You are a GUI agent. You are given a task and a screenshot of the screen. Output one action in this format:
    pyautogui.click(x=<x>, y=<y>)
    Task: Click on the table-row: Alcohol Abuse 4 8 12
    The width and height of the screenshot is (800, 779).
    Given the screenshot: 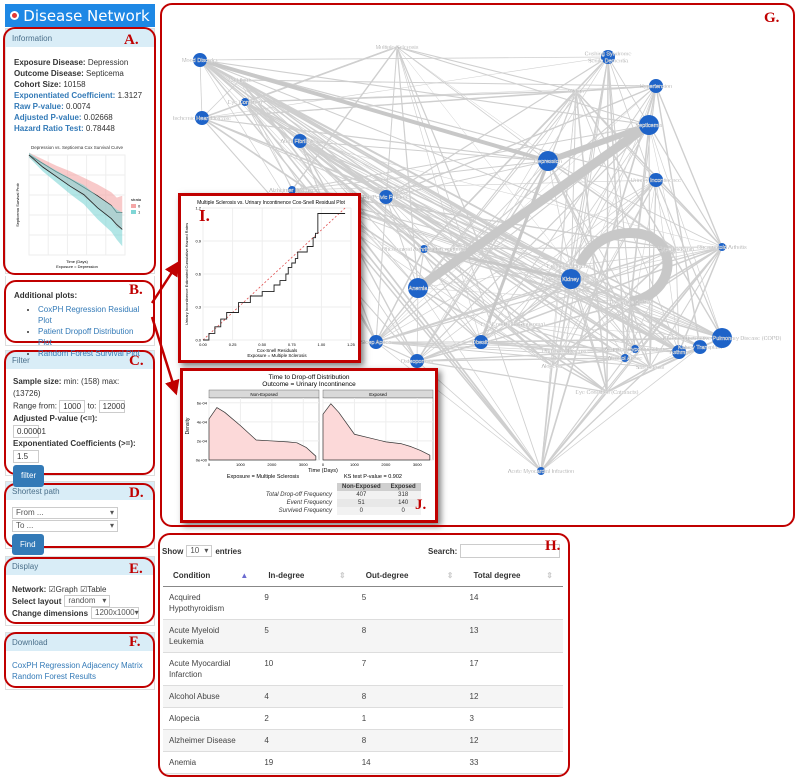 What is the action you would take?
    pyautogui.click(x=363, y=696)
    